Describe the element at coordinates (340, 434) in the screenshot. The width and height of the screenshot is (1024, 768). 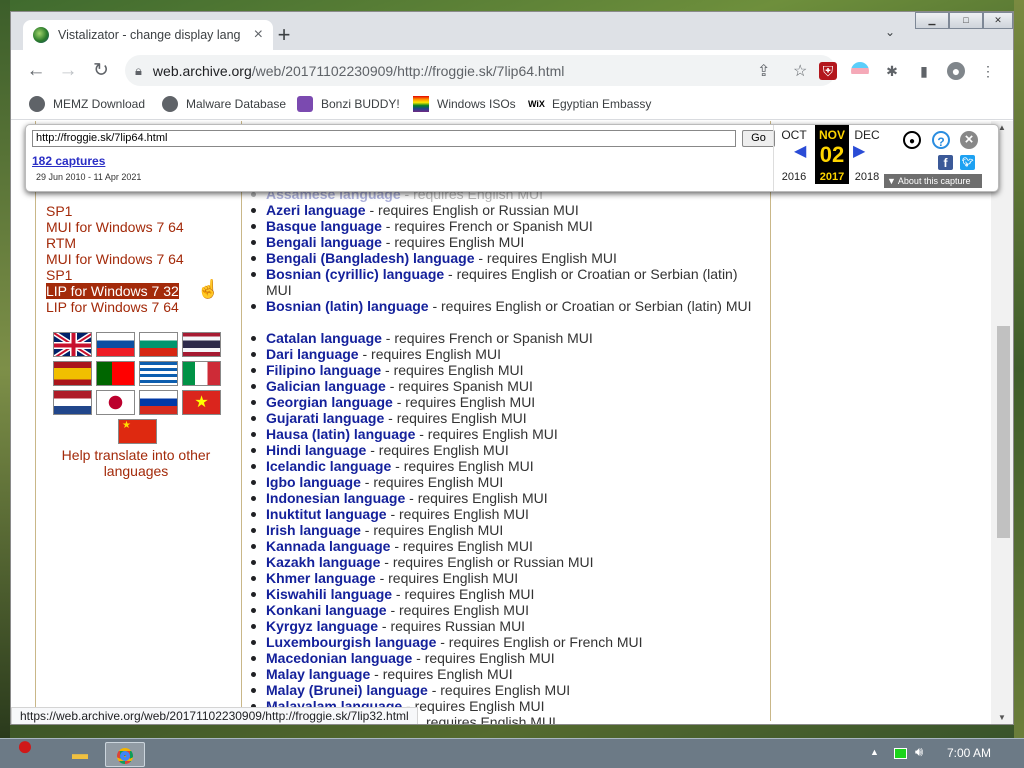
I see `language-name-link: Hausa (latin) language` at that location.